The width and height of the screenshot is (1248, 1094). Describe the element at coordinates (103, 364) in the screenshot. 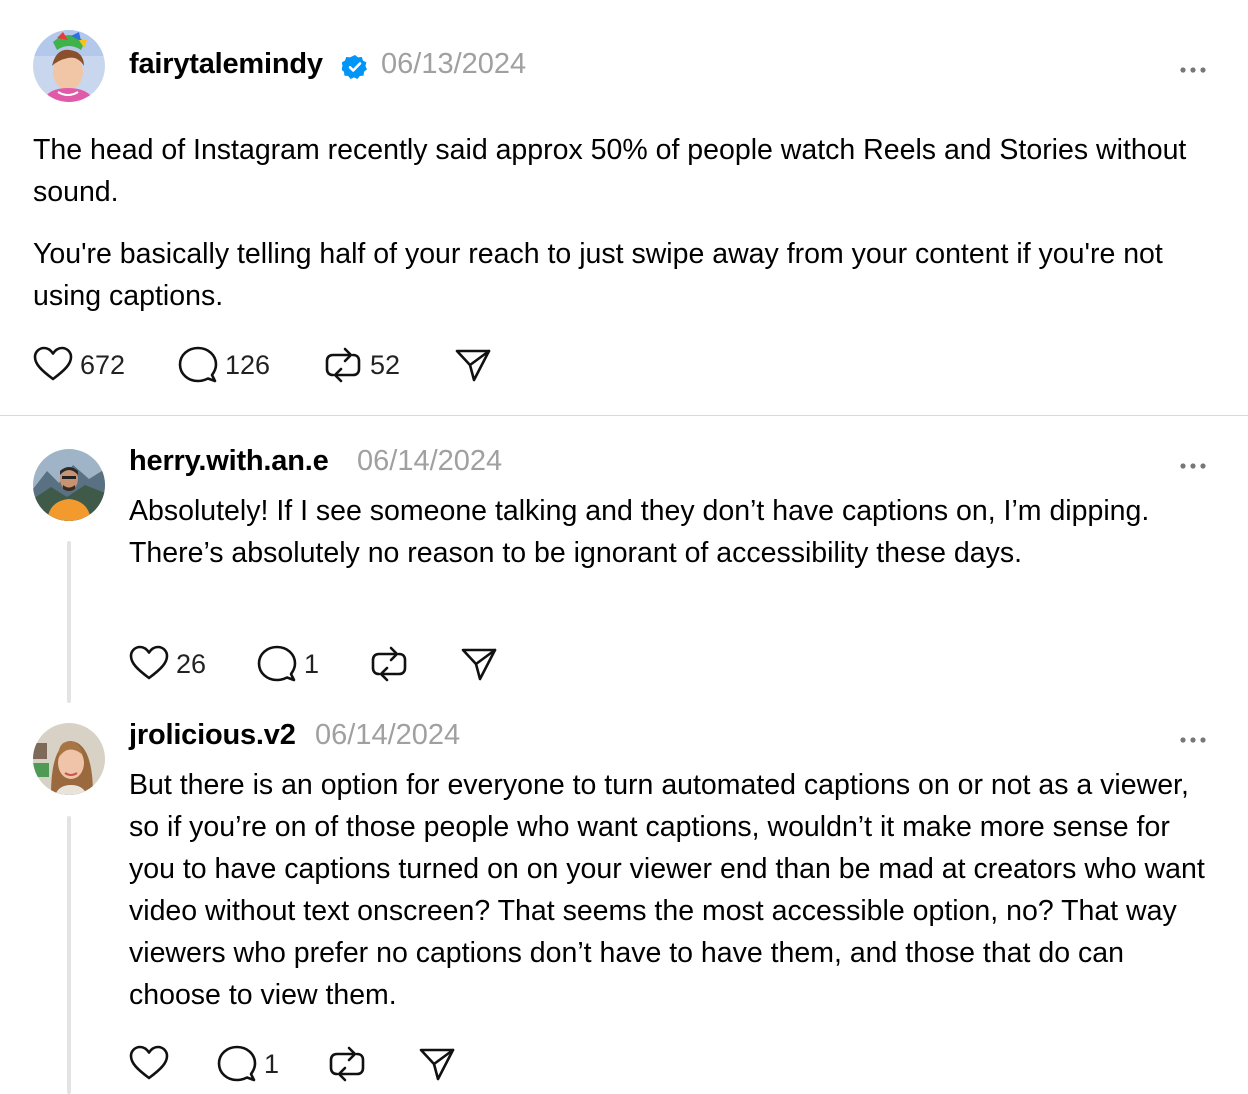

I see `like-count: 672` at that location.